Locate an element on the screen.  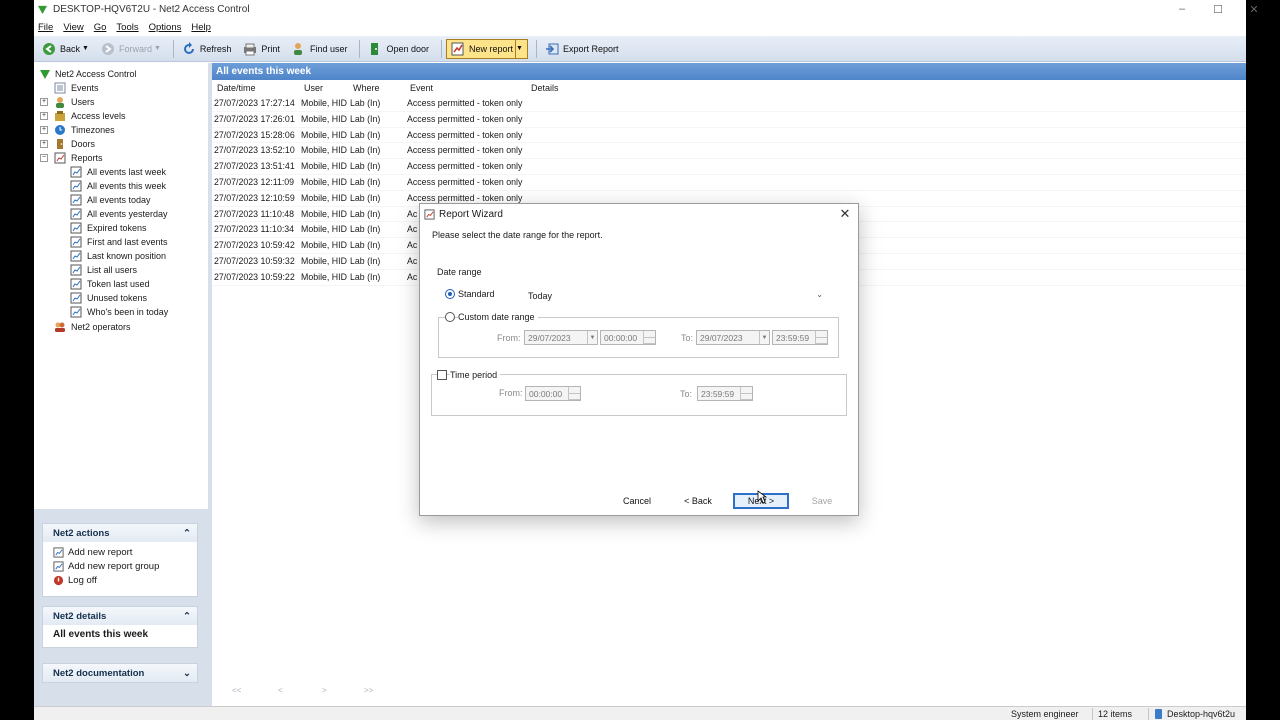
add-new-report-group-action: Add new report group is located at coordinates (120, 566).